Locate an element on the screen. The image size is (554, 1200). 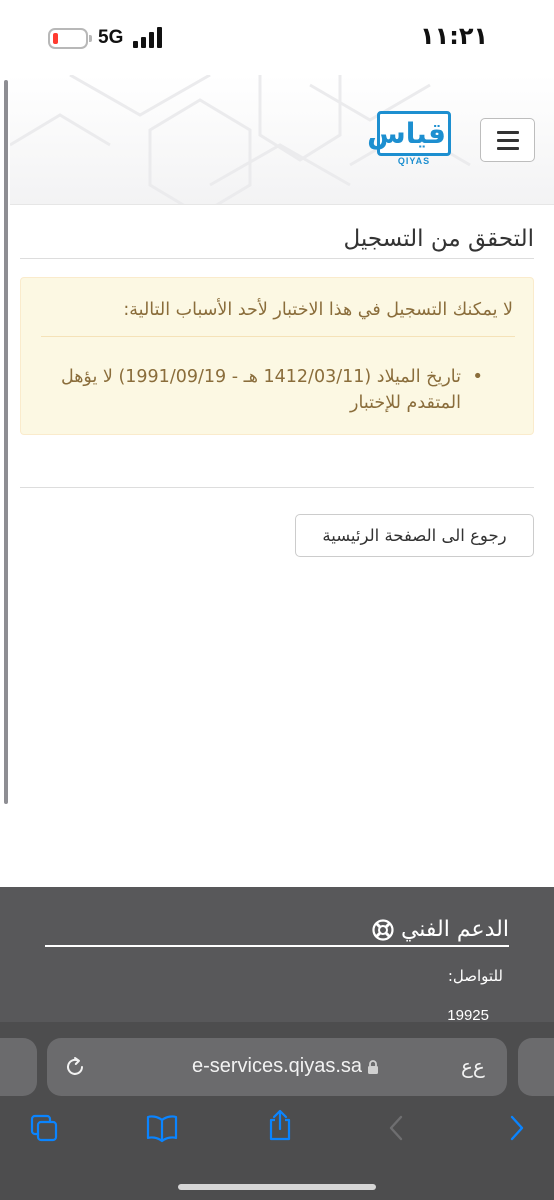
status-time: ١١:٢١ is located at coordinates (454, 36).